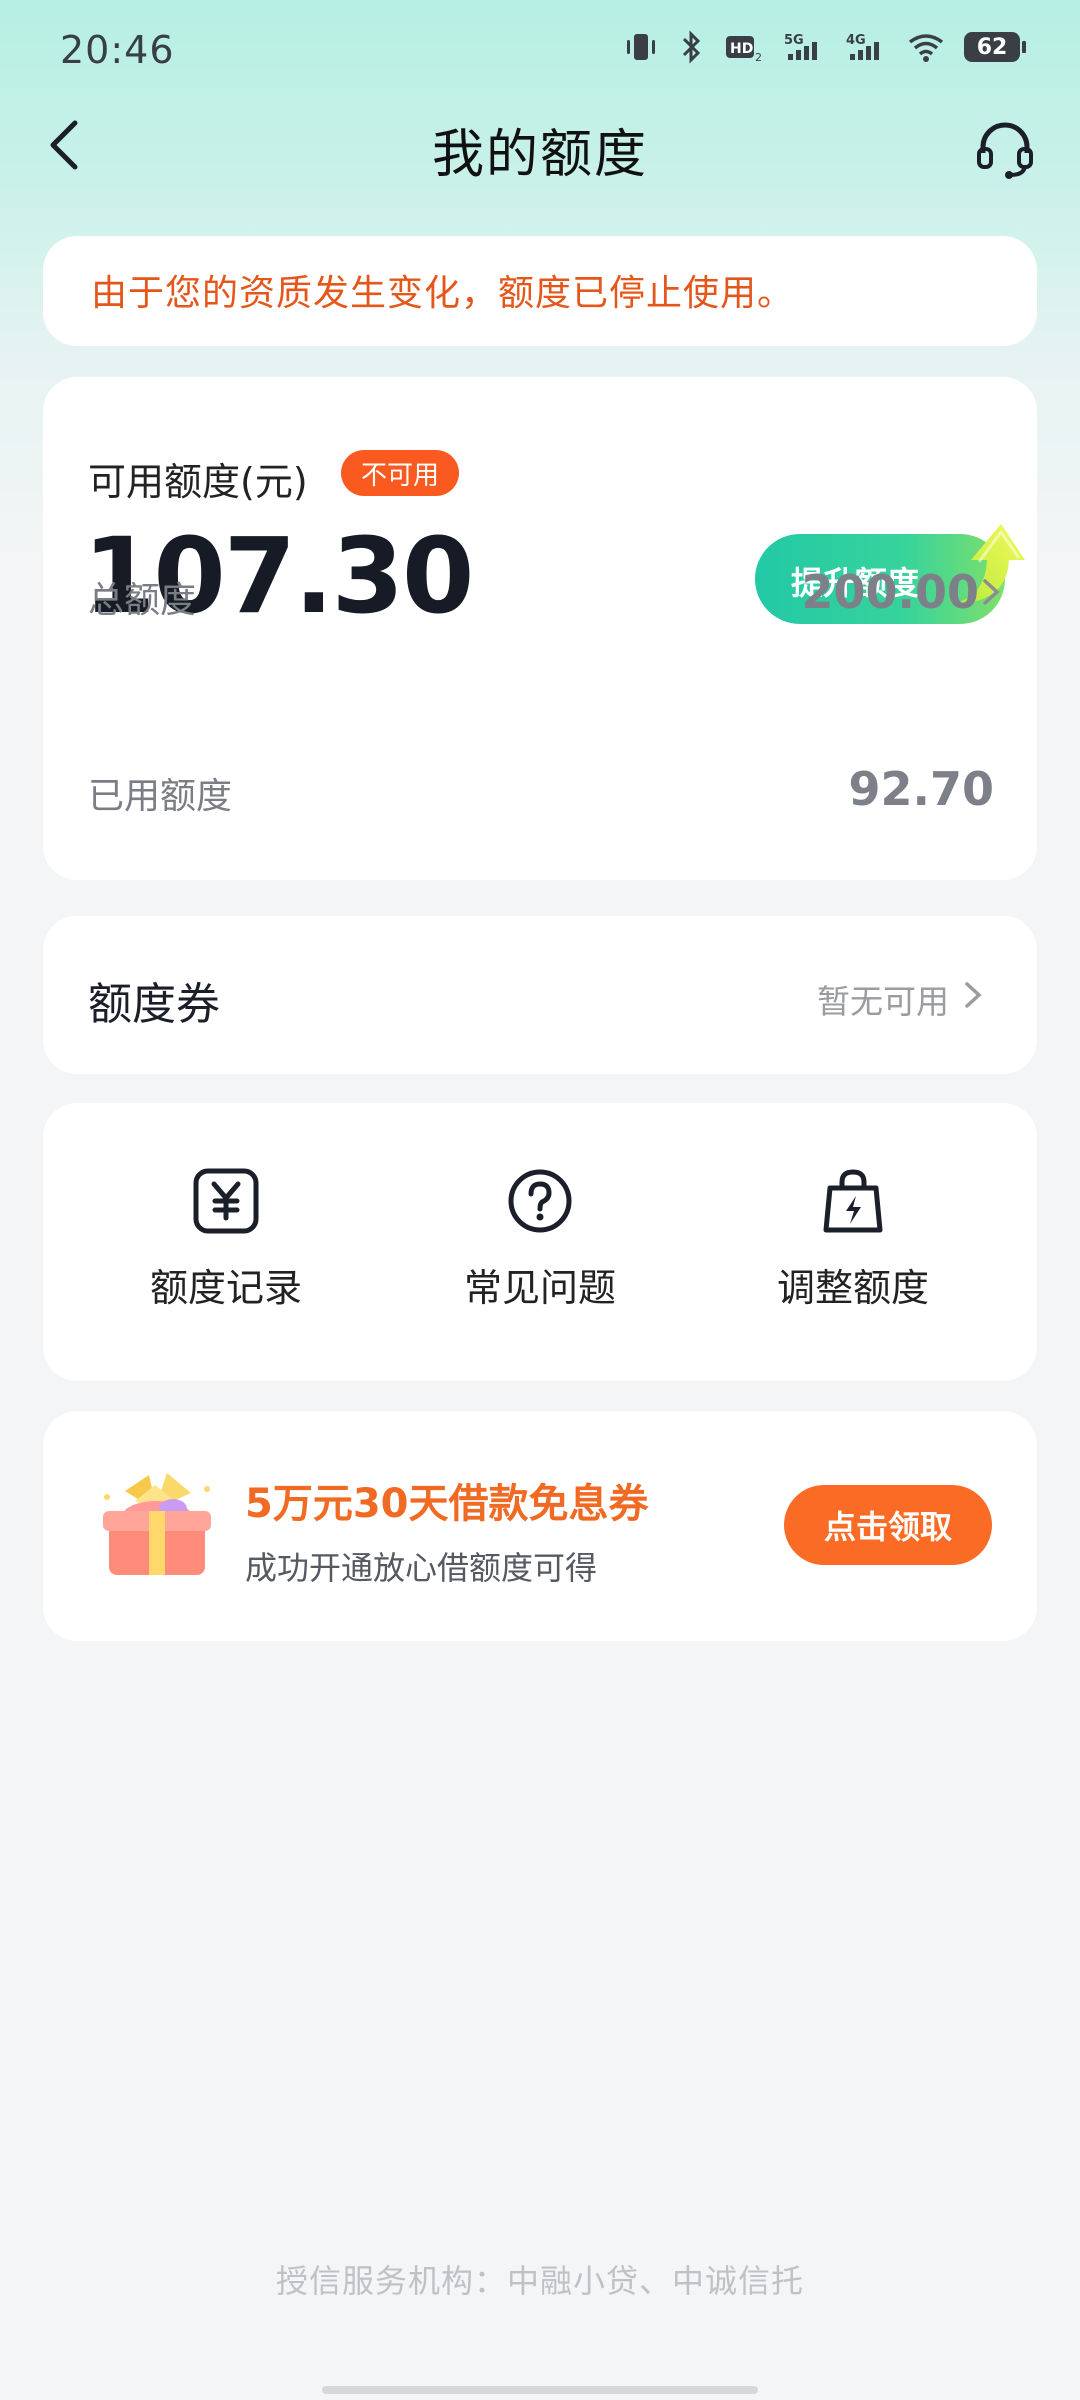 The image size is (1080, 2400). What do you see at coordinates (225, 1288) in the screenshot?
I see `tool-label: 额度记录` at bounding box center [225, 1288].